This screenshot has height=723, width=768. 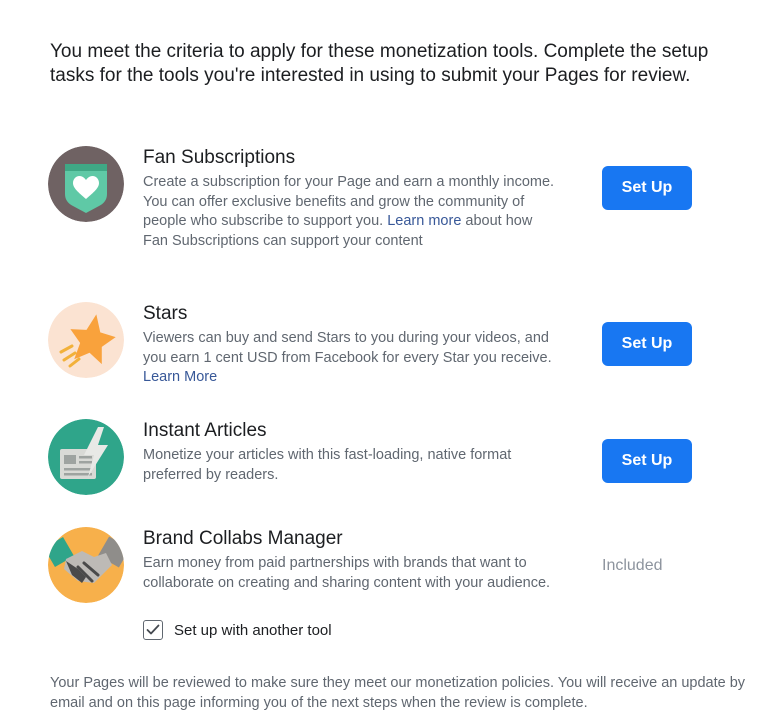 What do you see at coordinates (86, 340) in the screenshot?
I see `star-icon` at bounding box center [86, 340].